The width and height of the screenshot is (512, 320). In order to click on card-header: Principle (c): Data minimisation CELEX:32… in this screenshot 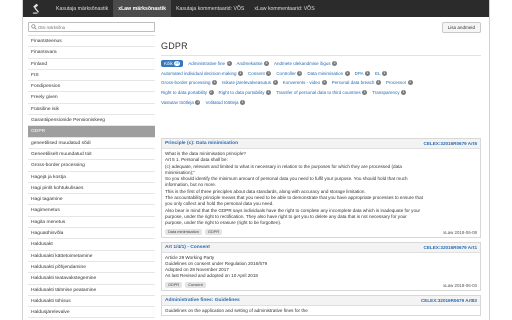, I will do `click(321, 144)`.